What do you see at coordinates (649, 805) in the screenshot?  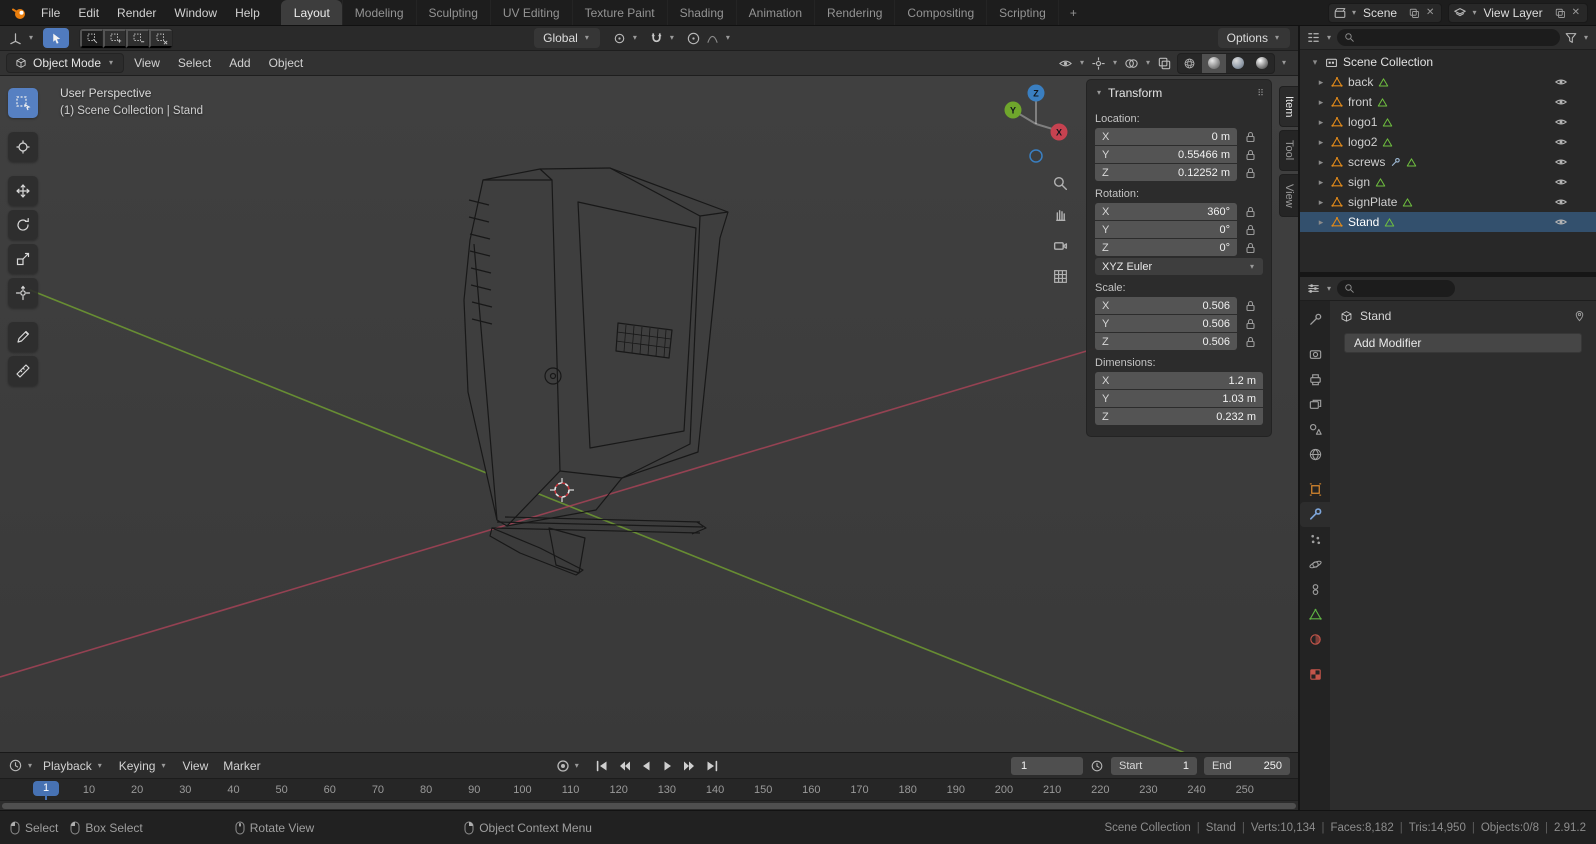 I see `timeline-scrollbar` at bounding box center [649, 805].